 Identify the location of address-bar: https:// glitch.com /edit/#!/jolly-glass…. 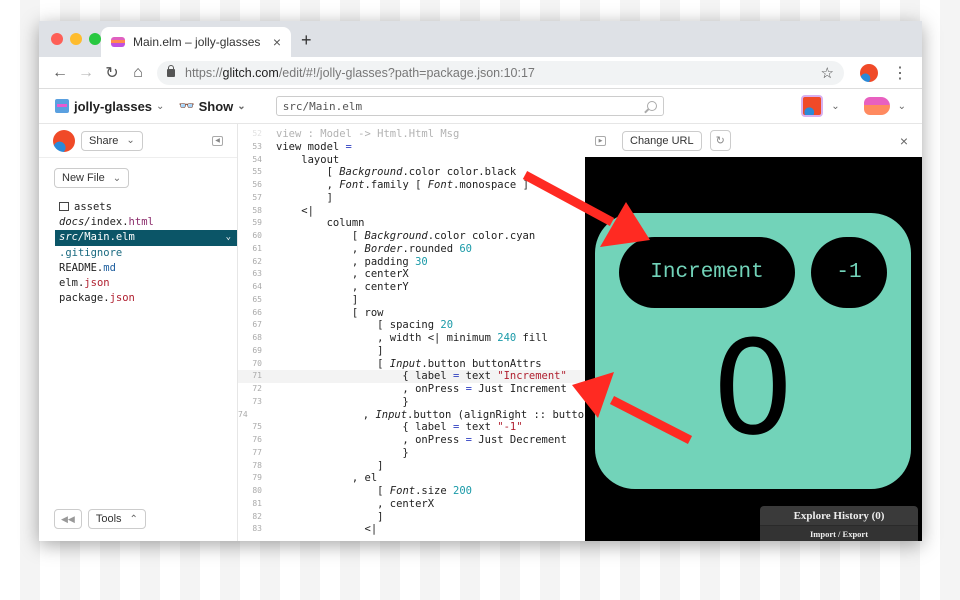
(500, 72).